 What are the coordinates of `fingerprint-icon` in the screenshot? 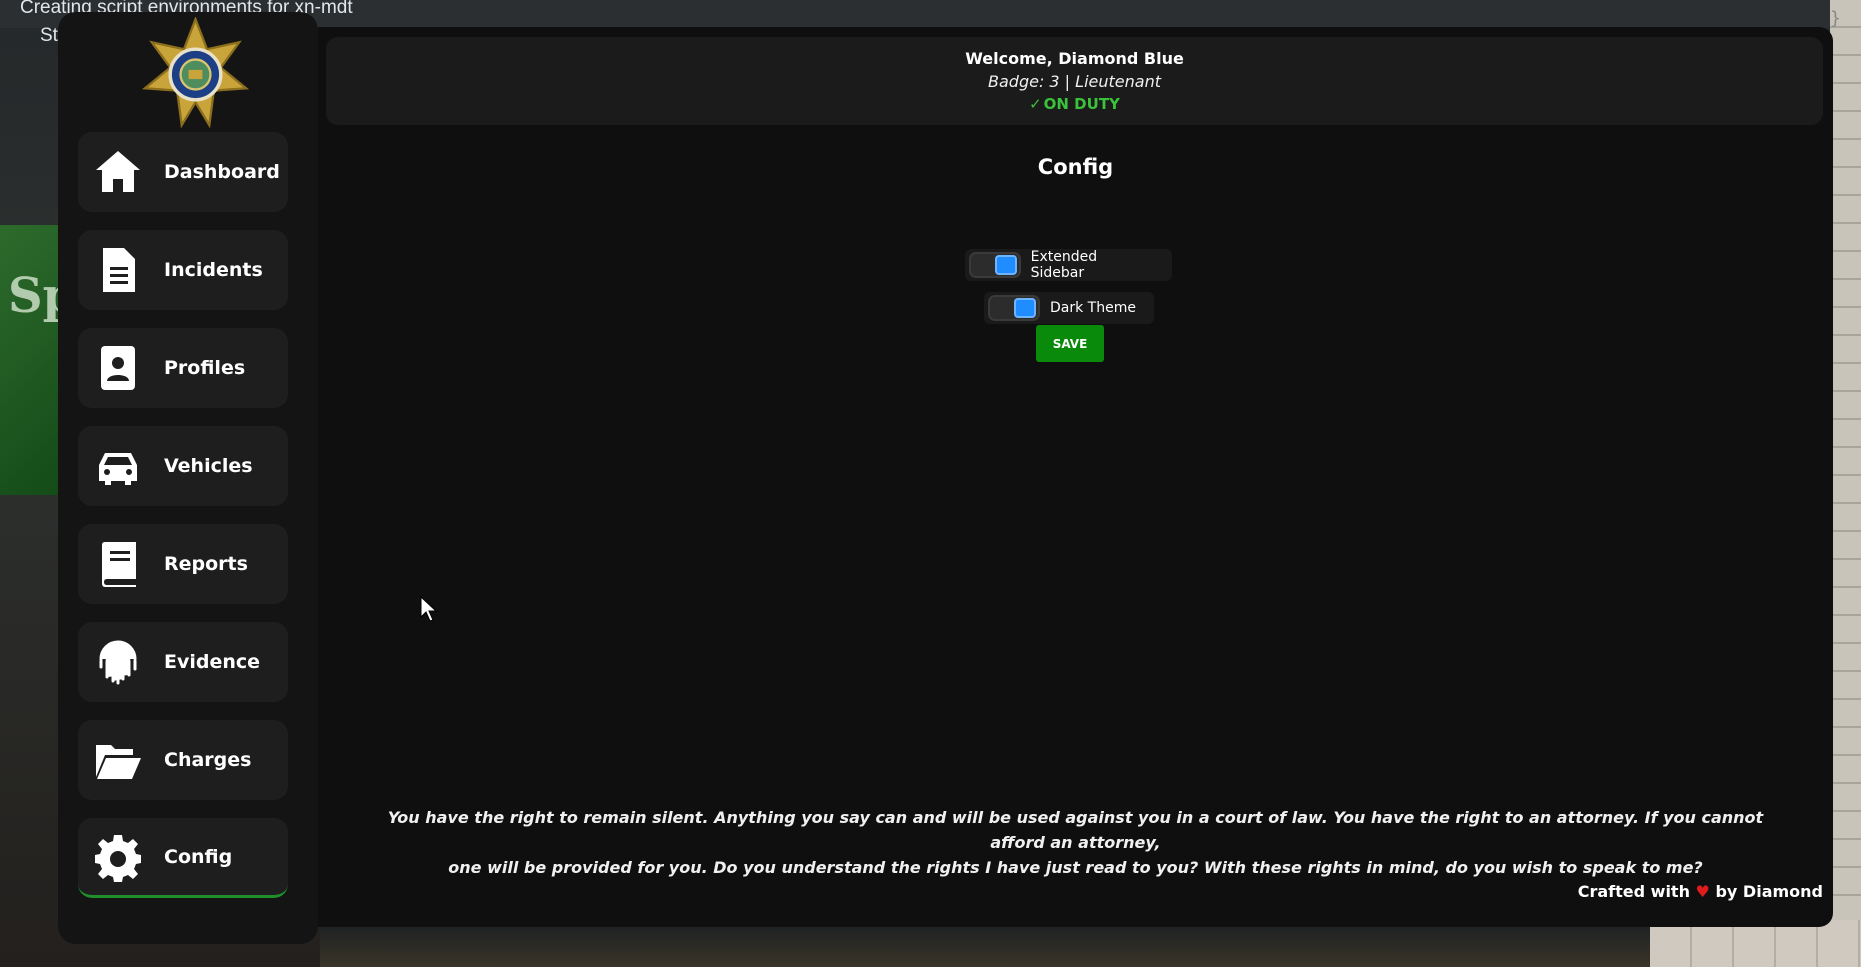 It's located at (118, 662).